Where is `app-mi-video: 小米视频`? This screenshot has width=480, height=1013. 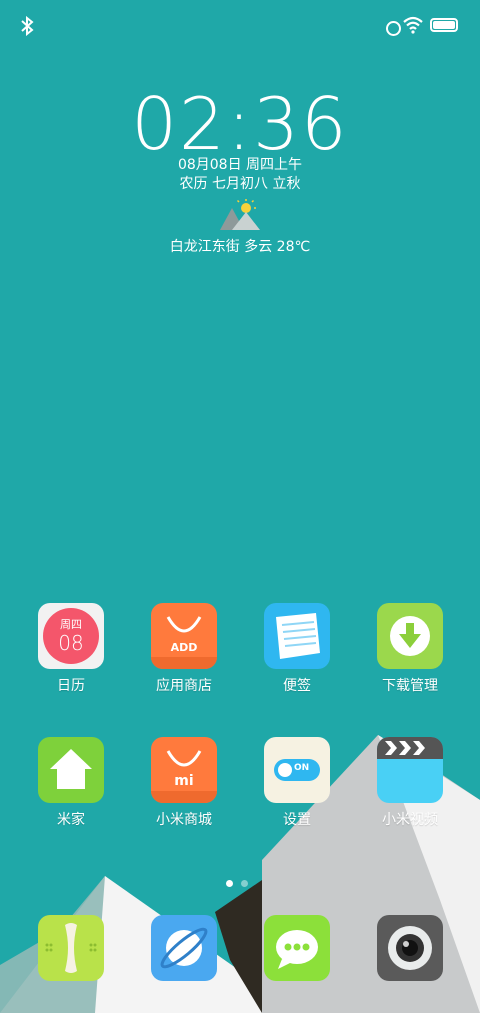
app-mi-video: 小米视频 is located at coordinates (410, 783).